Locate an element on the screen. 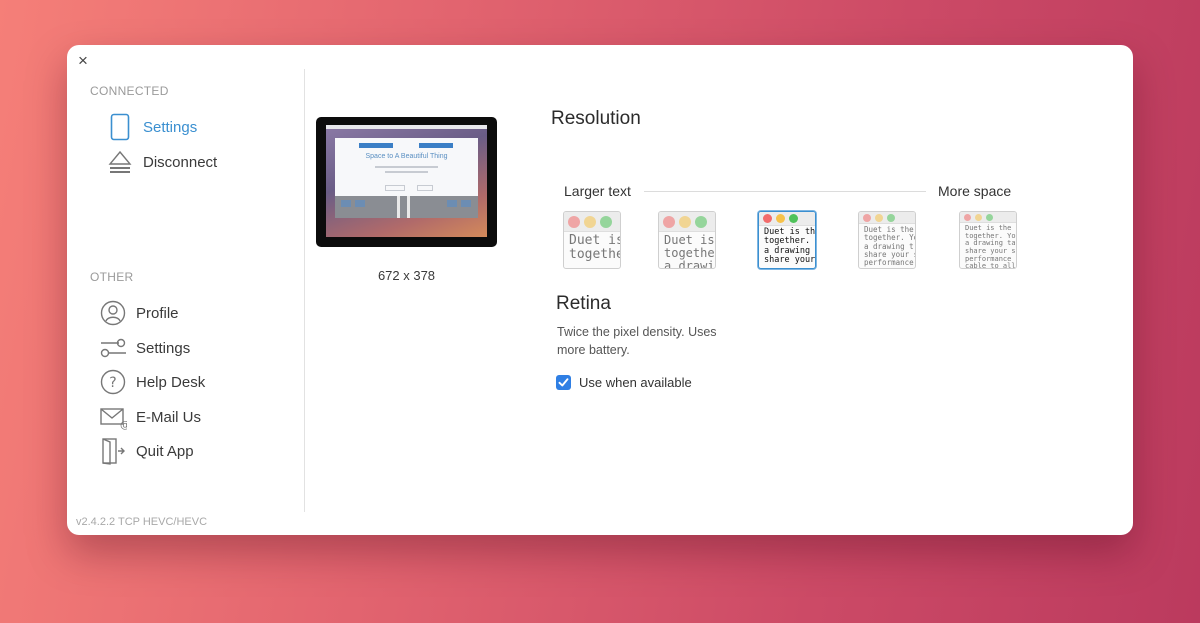 The width and height of the screenshot is (1200, 623). sidebar-item-settings: Settings is located at coordinates (144, 348).